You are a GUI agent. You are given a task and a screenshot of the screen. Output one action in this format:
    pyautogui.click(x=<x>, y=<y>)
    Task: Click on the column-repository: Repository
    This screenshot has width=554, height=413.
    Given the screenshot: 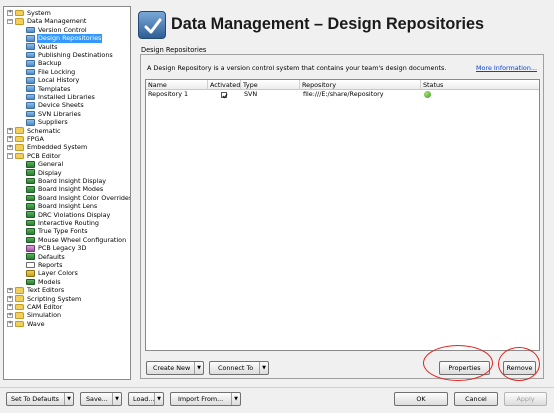 What is the action you would take?
    pyautogui.click(x=360, y=85)
    